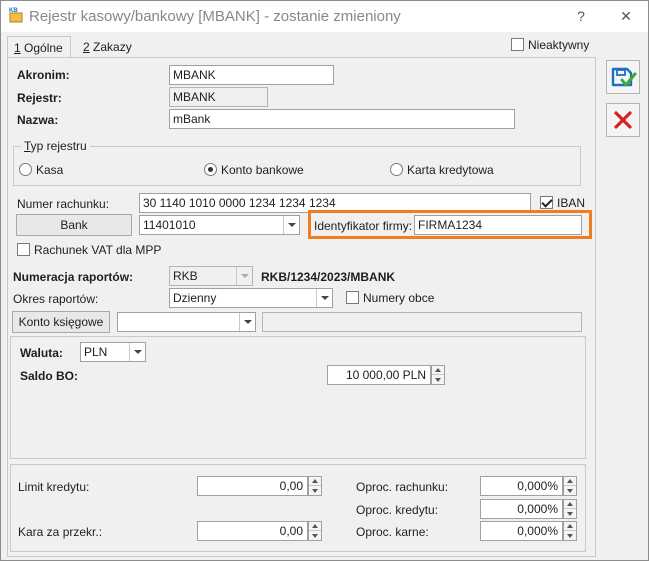 This screenshot has width=649, height=561. I want to click on rejestr-label: Rejestr:, so click(39, 98).